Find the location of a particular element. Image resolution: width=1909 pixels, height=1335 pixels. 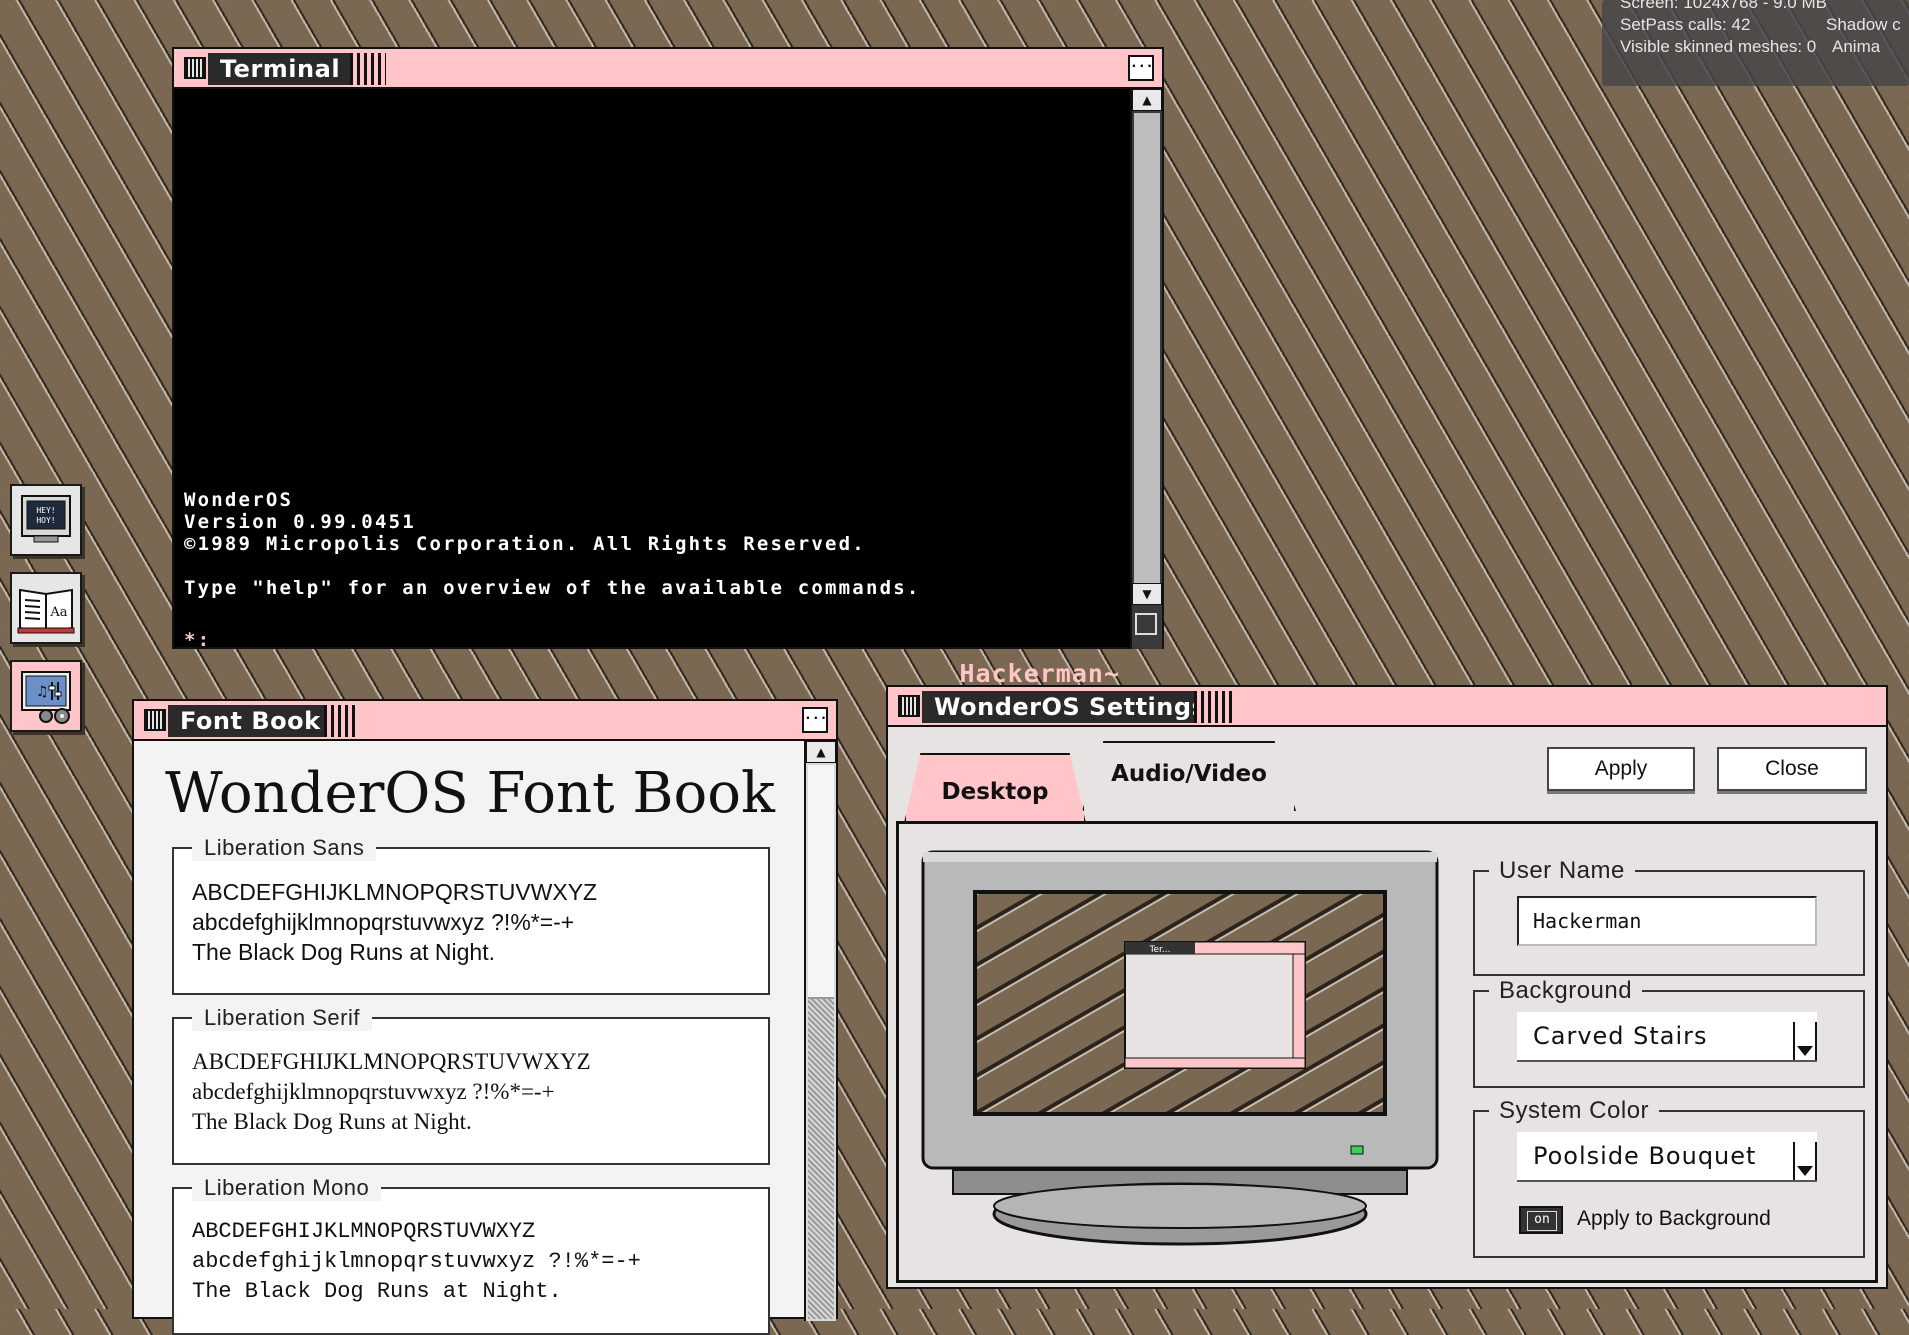

terminal-status-user: Hackerman~ is located at coordinates (1039, 673).